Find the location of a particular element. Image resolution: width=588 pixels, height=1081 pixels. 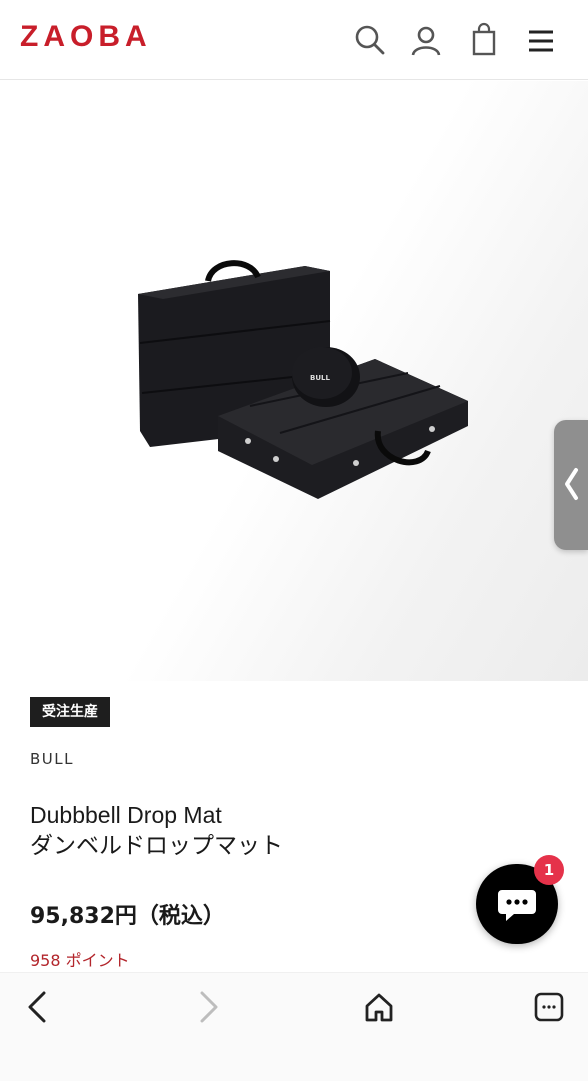

product-price: 95,832円（税込） is located at coordinates (127, 916).